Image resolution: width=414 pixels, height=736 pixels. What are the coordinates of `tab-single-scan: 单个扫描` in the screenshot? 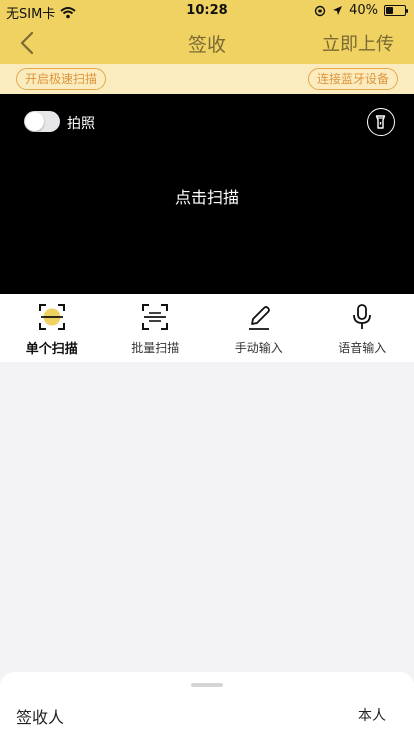 It's located at (52, 328).